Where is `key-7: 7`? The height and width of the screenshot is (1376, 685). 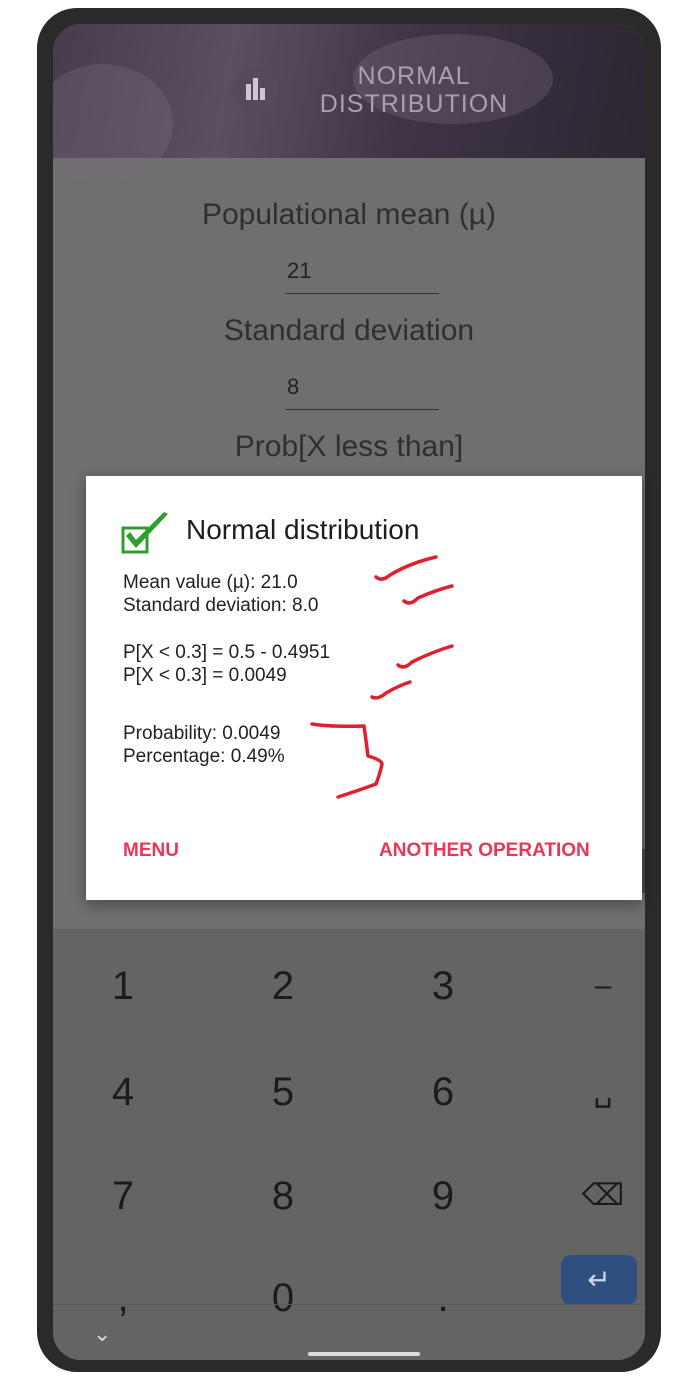 key-7: 7 is located at coordinates (123, 1196).